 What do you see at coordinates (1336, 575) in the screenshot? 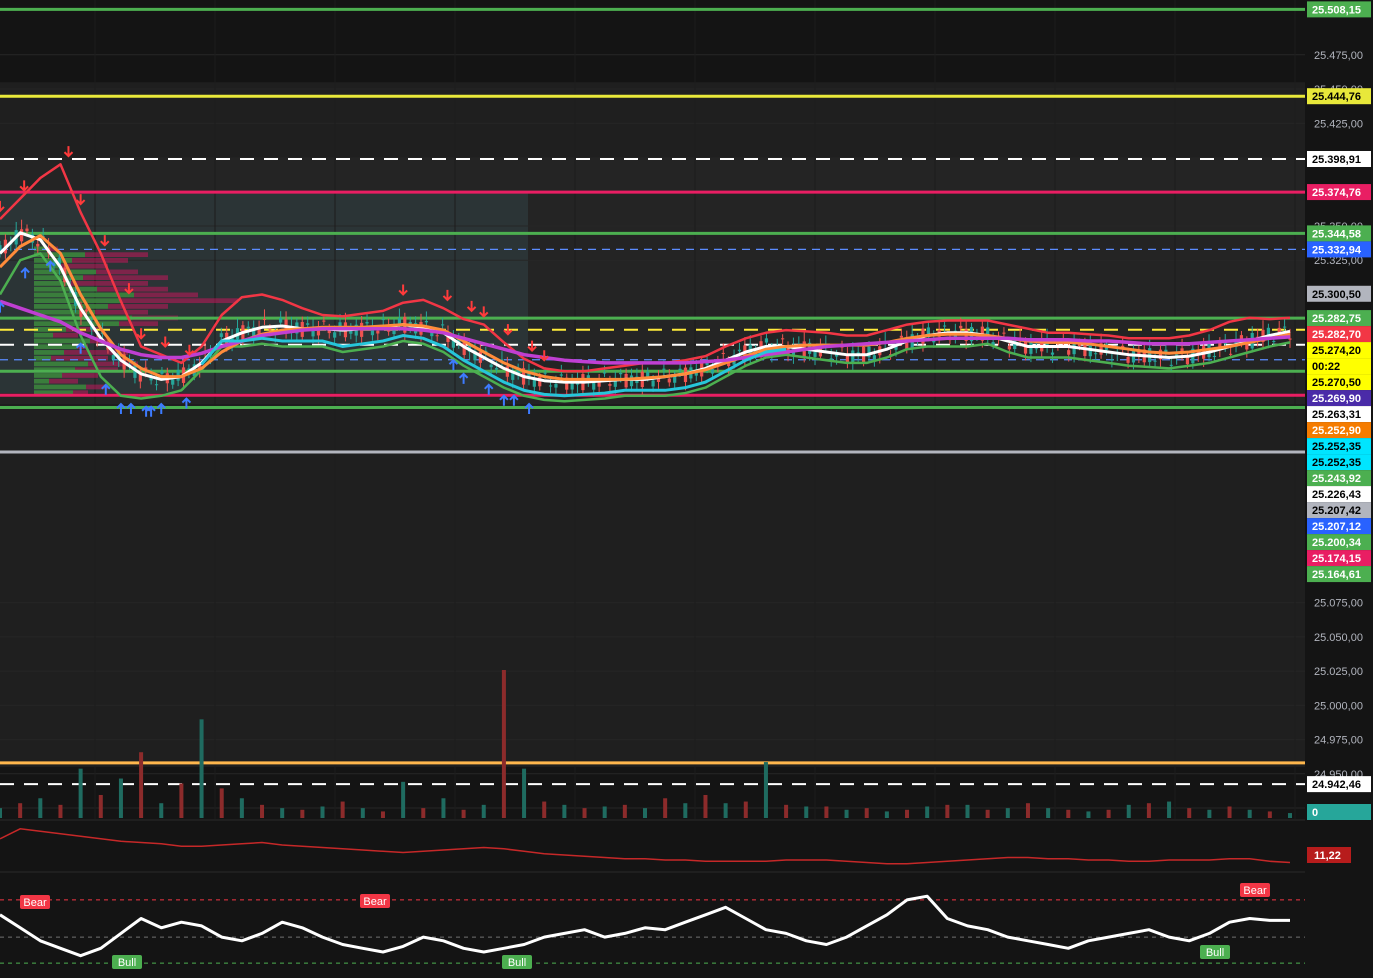
I see `price-label-text: 25.164,61` at bounding box center [1336, 575].